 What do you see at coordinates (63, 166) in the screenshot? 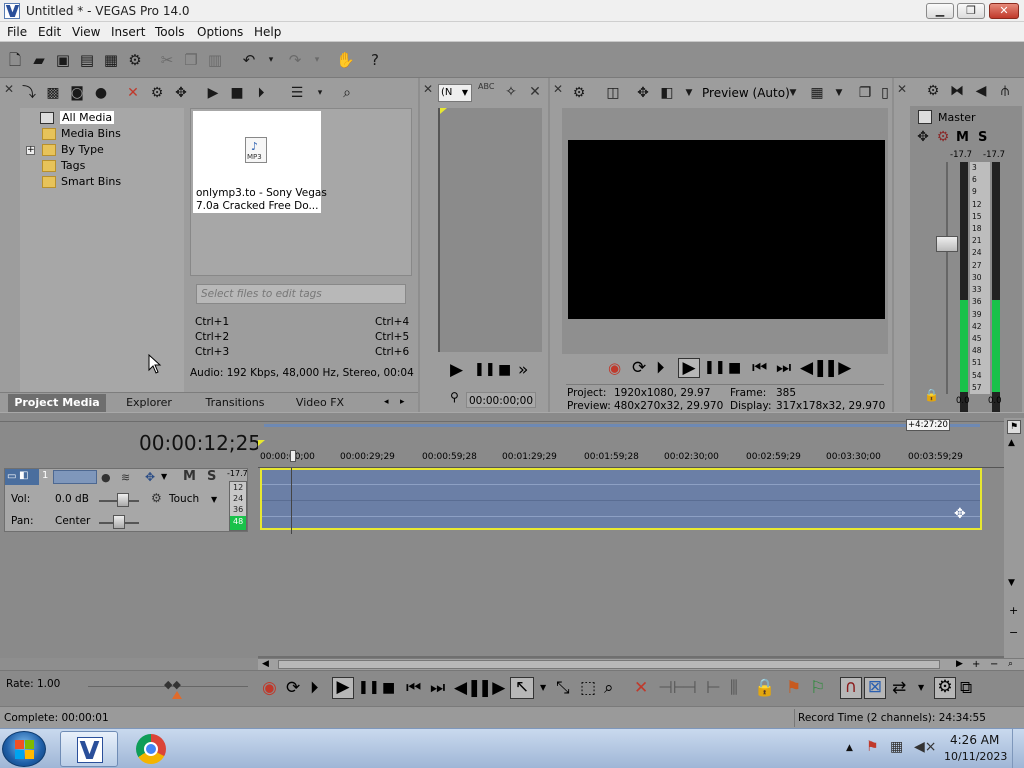
I see `tree-item-tags: Tags` at bounding box center [63, 166].